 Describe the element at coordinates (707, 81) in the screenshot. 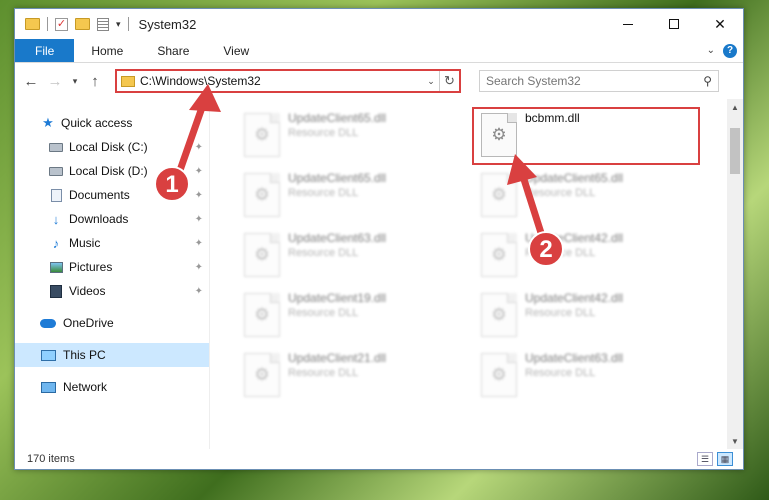

I see `search-icon: ⚲` at that location.